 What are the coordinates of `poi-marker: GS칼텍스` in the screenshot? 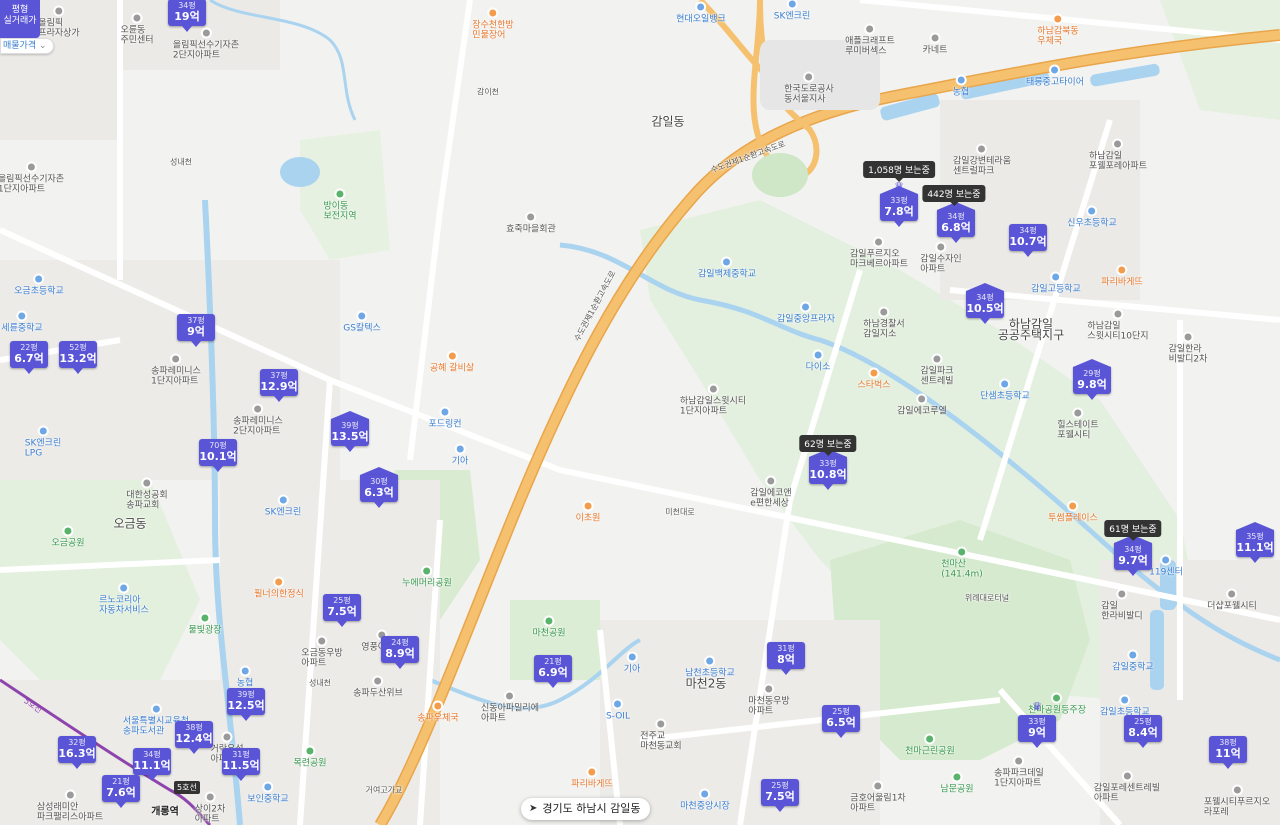 It's located at (362, 322).